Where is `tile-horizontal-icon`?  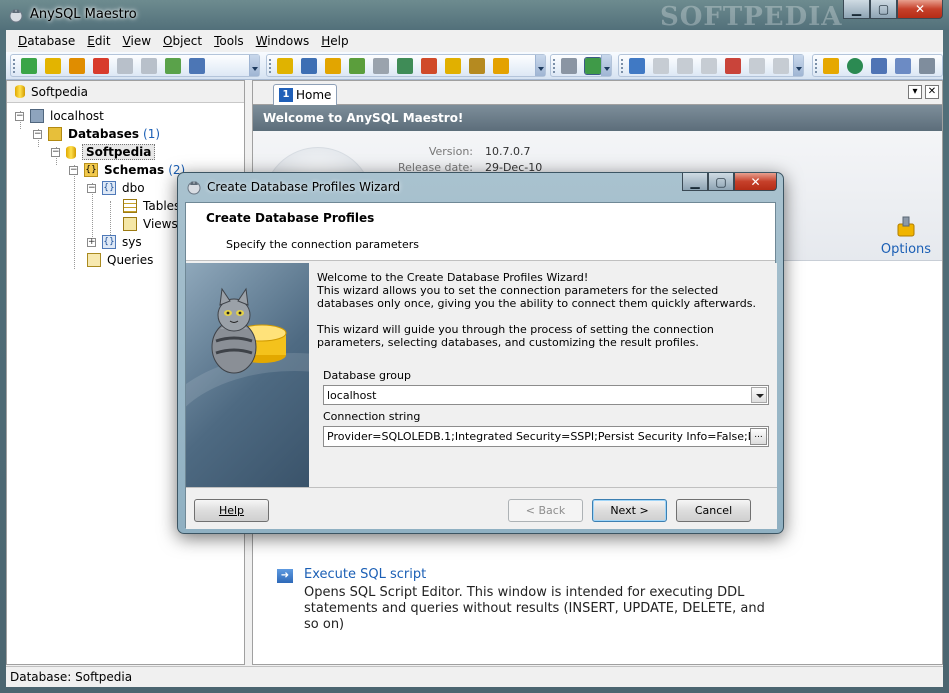 tile-horizontal-icon is located at coordinates (685, 65).